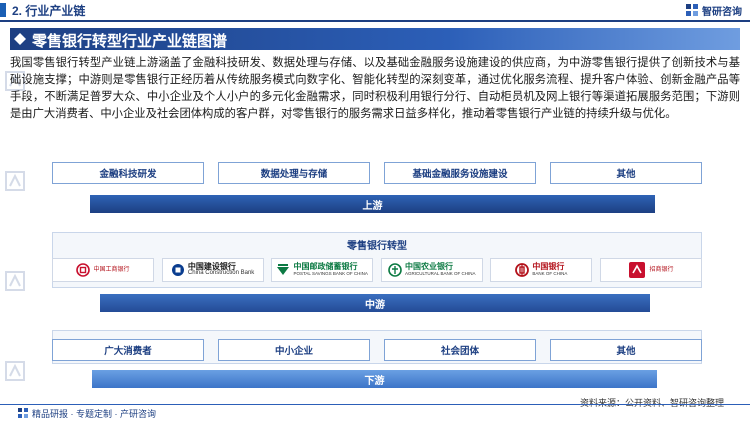 This screenshot has height=421, width=750. I want to click on psbc-logo-icon, so click(283, 269).